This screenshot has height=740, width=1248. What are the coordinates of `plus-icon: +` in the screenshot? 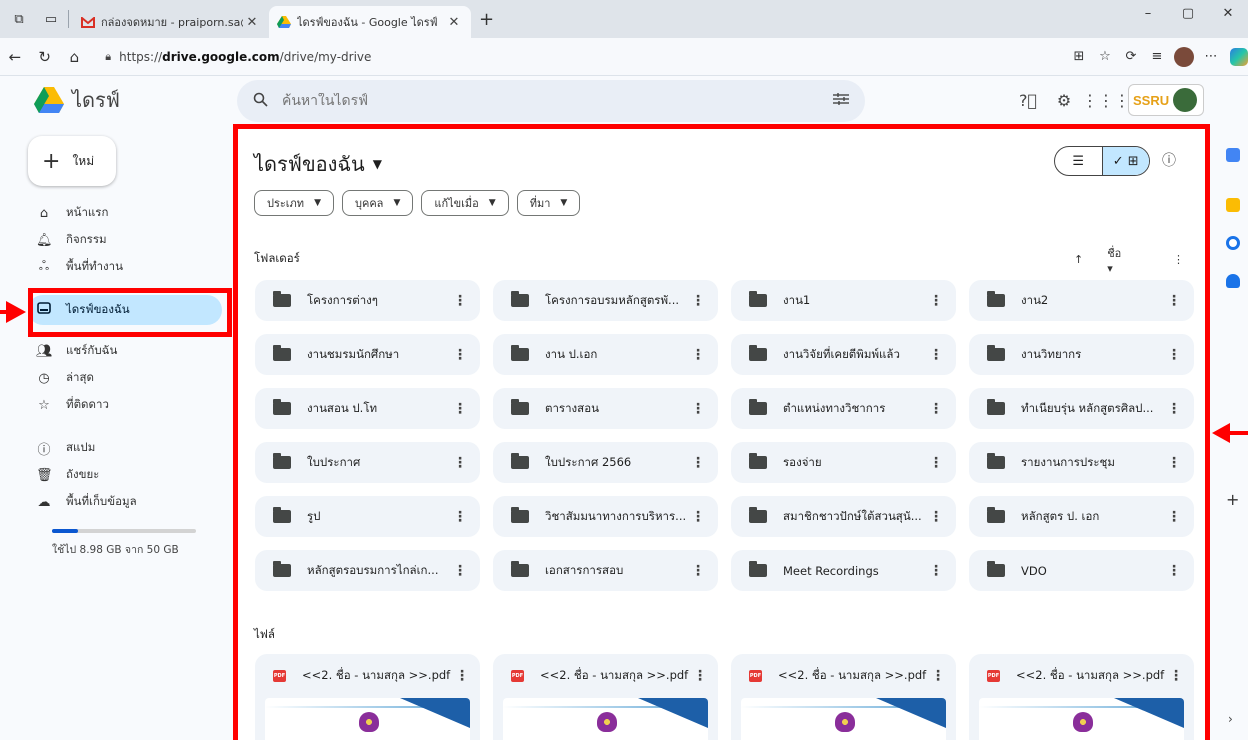 It's located at (51, 161).